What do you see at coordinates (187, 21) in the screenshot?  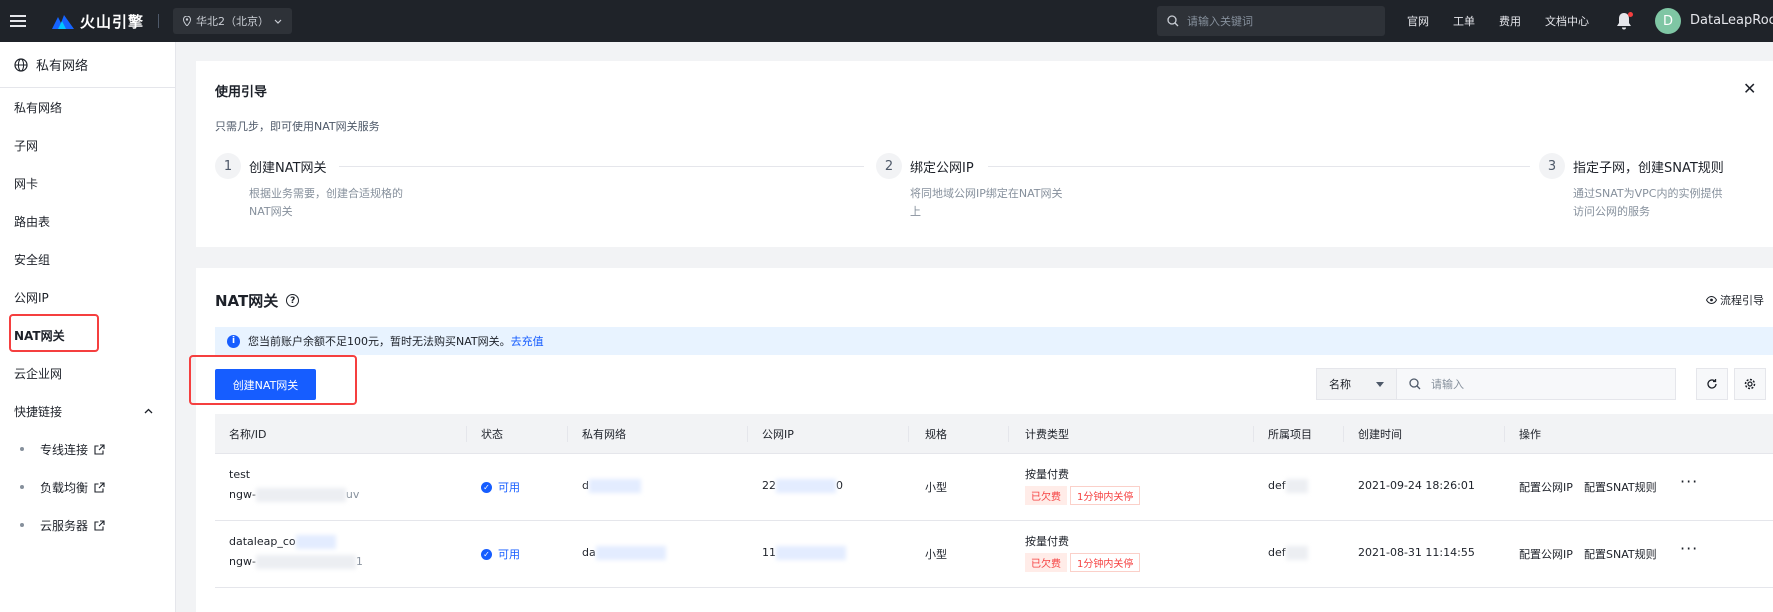 I see `location-pin-icon` at bounding box center [187, 21].